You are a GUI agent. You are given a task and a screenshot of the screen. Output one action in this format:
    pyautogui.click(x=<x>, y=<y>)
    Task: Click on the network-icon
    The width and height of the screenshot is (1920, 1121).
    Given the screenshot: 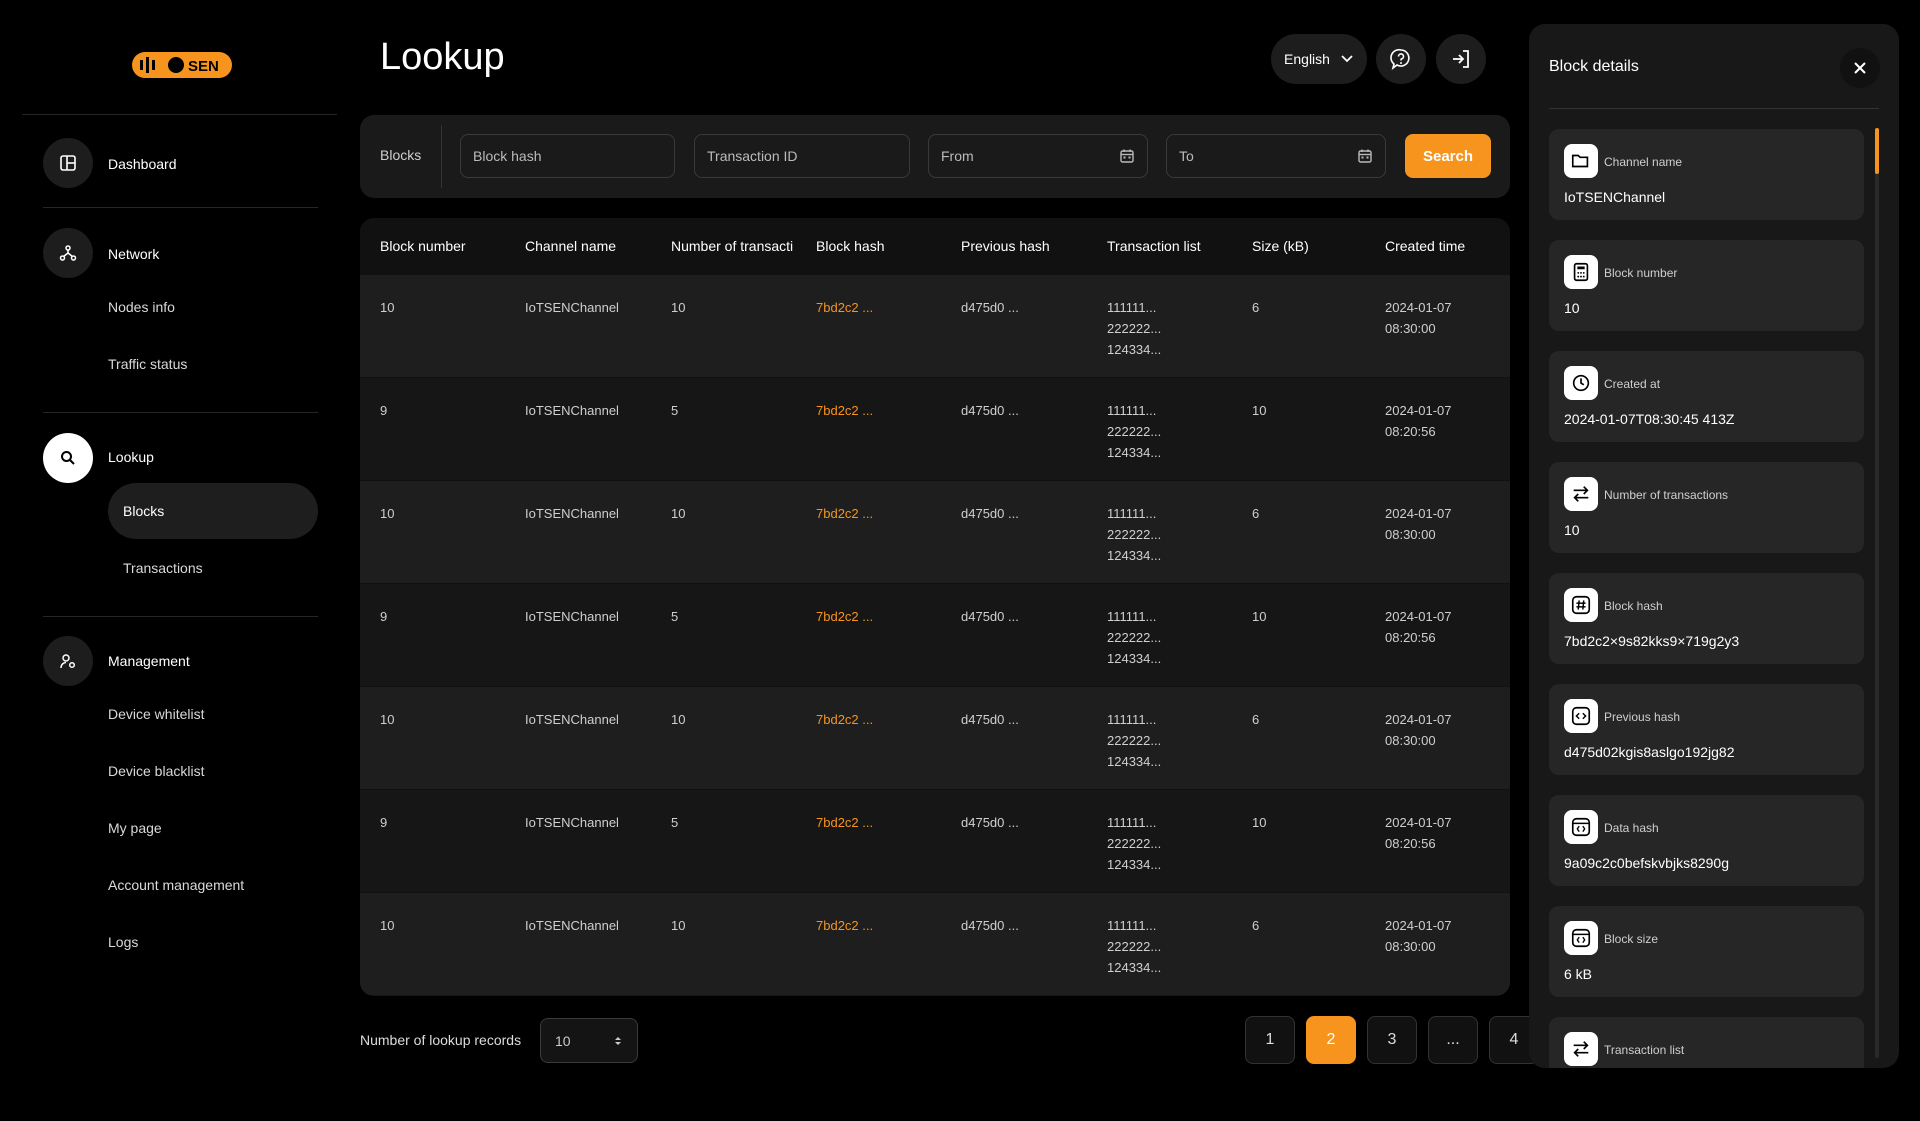 What is the action you would take?
    pyautogui.click(x=68, y=253)
    